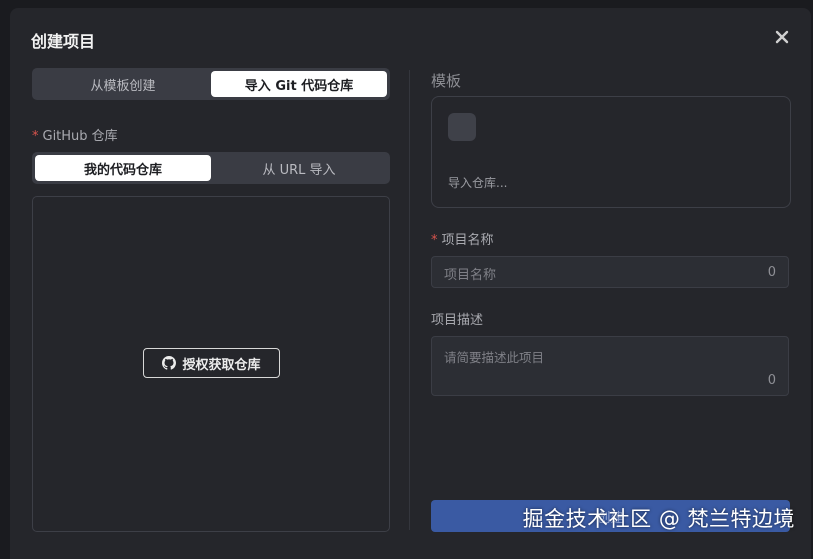  I want to click on close-button, so click(782, 37).